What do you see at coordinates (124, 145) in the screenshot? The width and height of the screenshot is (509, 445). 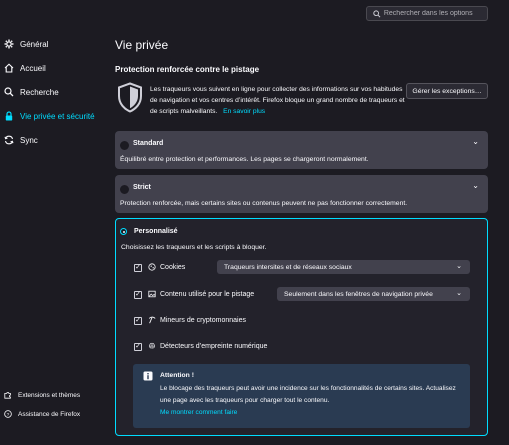 I see `standard-radio` at bounding box center [124, 145].